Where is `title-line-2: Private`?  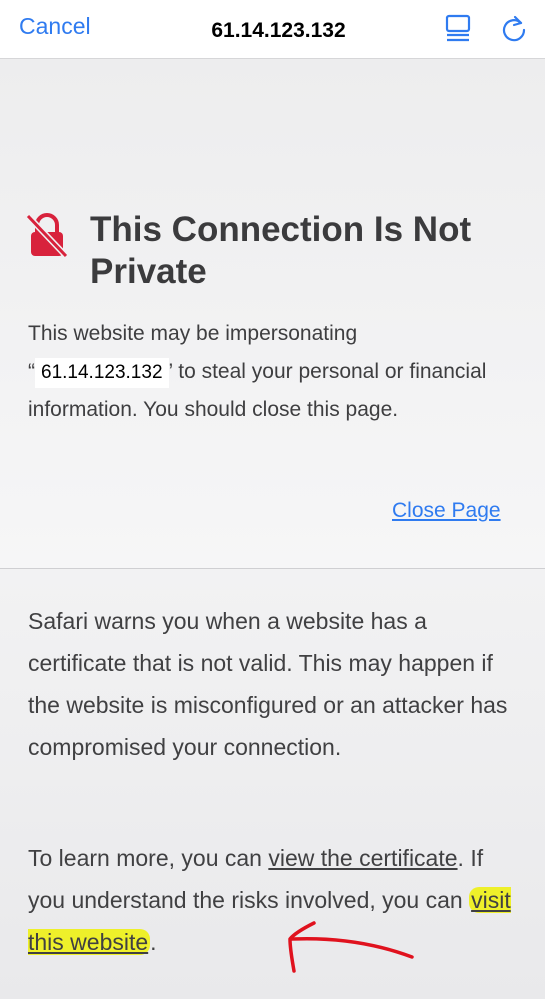 title-line-2: Private is located at coordinates (148, 271).